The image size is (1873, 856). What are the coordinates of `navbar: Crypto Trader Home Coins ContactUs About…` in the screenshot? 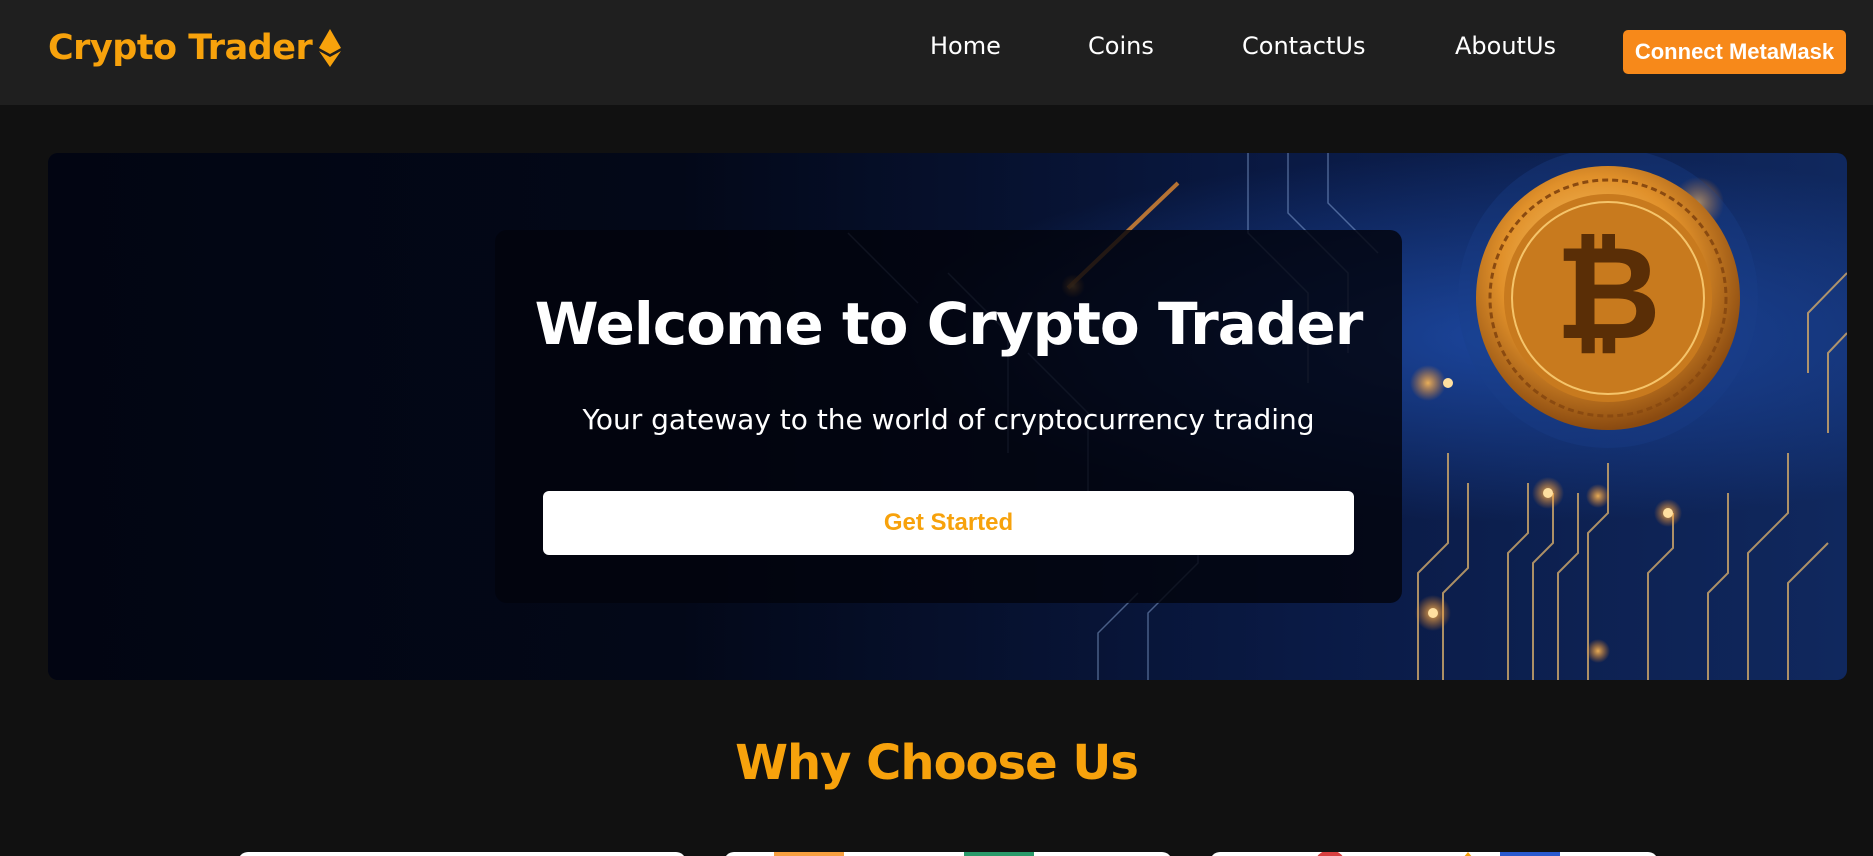 It's located at (936, 52).